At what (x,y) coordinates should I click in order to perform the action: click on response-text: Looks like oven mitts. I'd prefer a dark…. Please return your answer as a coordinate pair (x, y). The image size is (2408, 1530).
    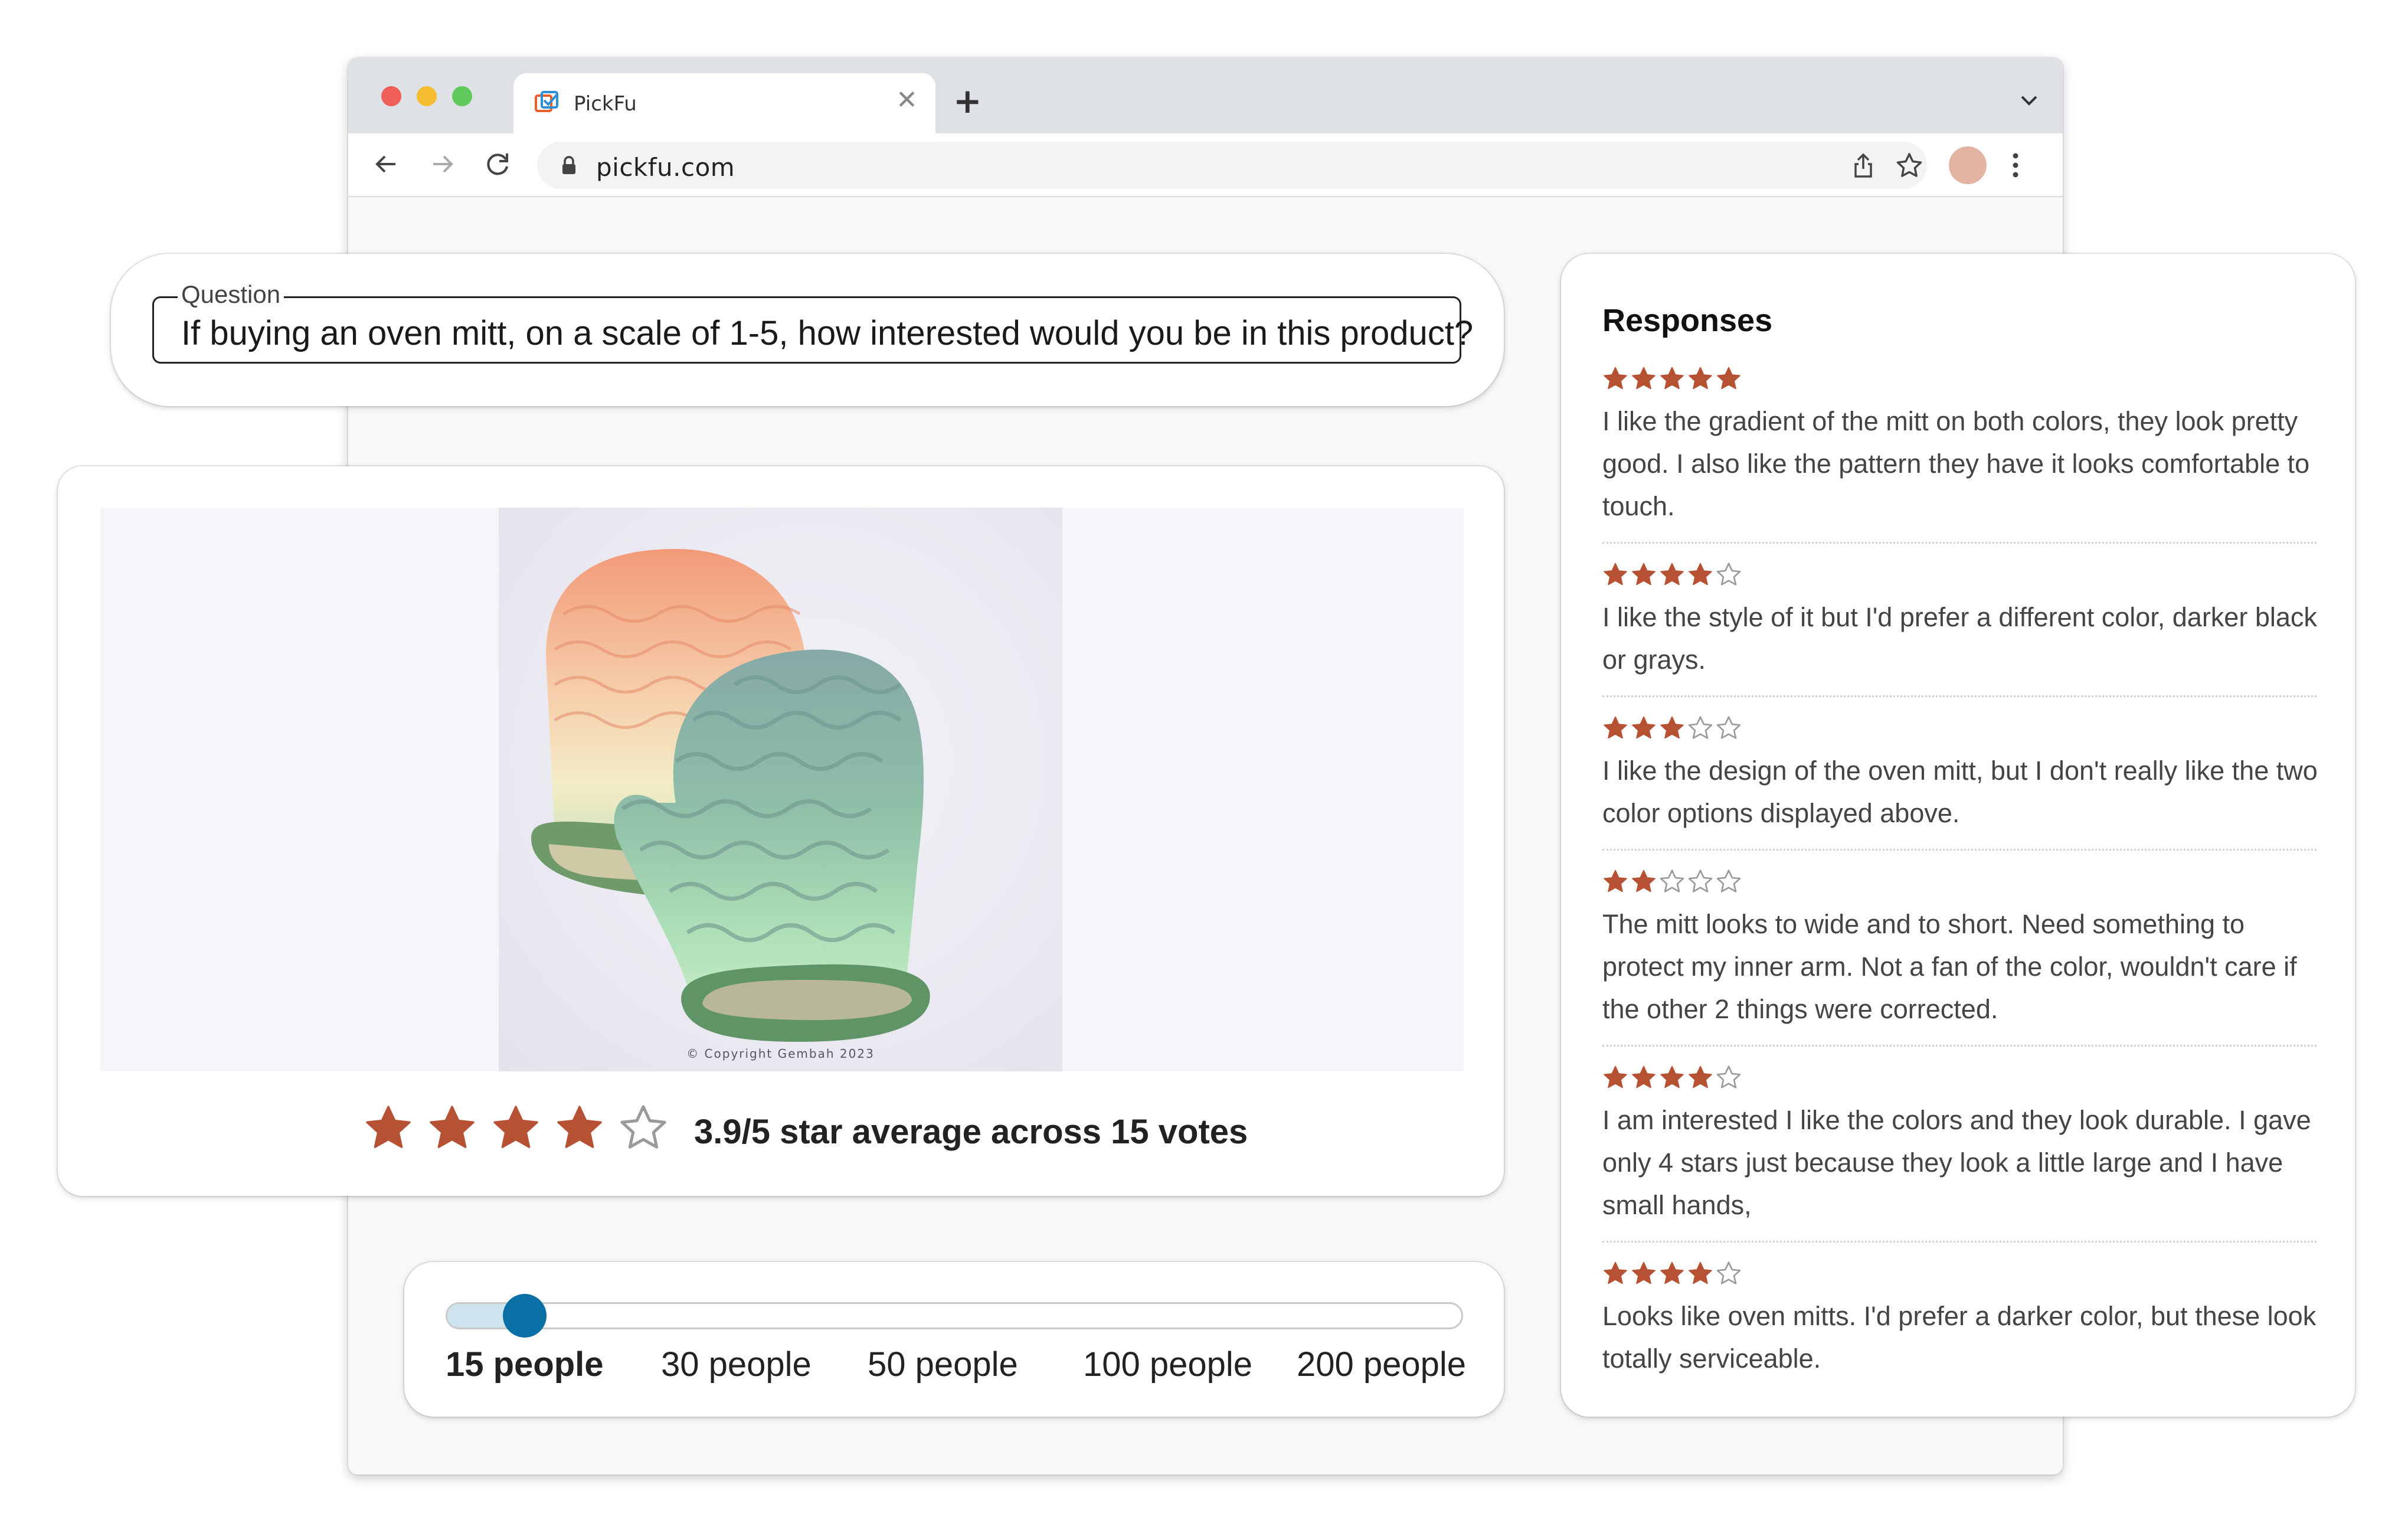
    Looking at the image, I should click on (1960, 1337).